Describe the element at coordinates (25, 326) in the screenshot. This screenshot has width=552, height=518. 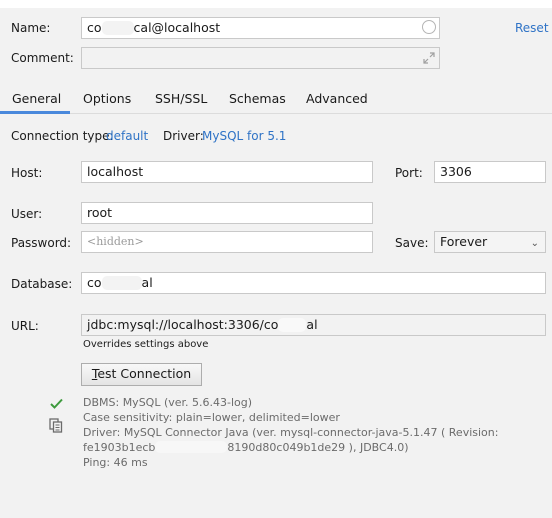
I see `url-label: URL:` at that location.